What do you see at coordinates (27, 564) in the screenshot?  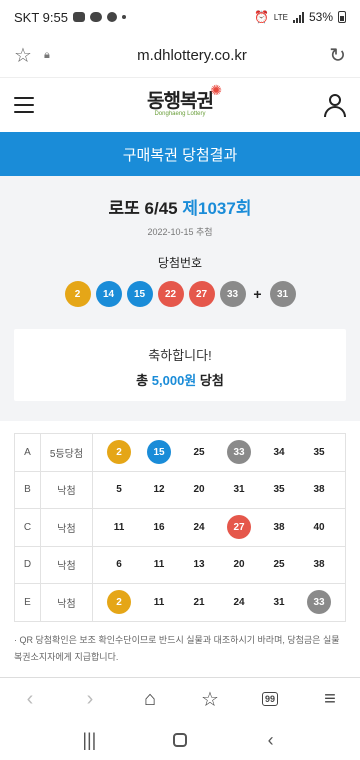 I see `game-id: D` at bounding box center [27, 564].